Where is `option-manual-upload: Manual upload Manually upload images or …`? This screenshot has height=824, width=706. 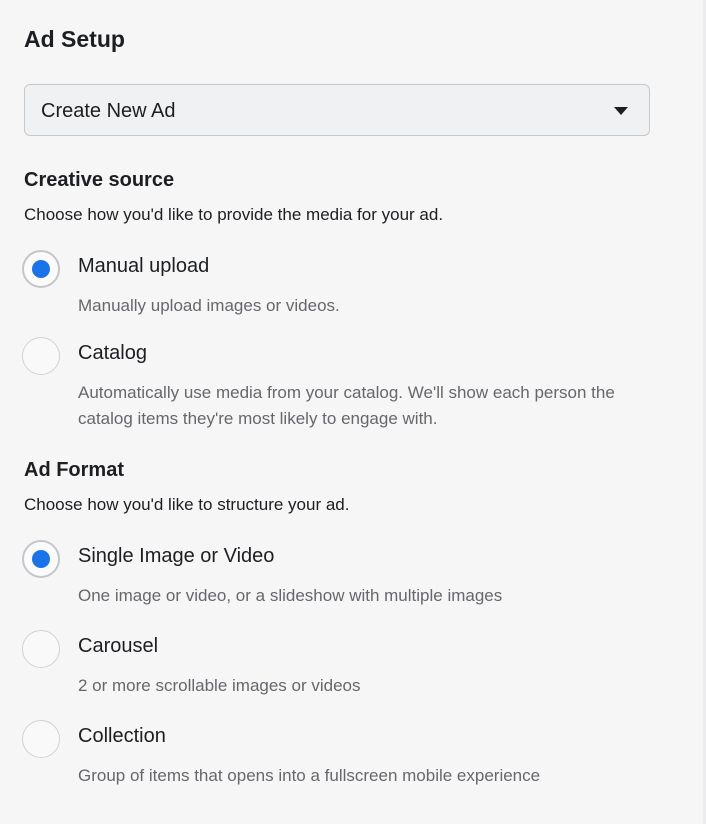 option-manual-upload: Manual upload Manually upload images or … is located at coordinates (342, 285).